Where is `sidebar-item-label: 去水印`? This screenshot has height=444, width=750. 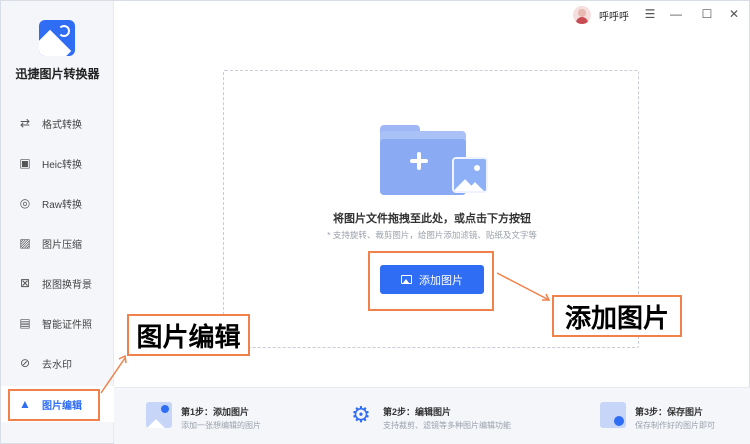
sidebar-item-label: 去水印 is located at coordinates (57, 365).